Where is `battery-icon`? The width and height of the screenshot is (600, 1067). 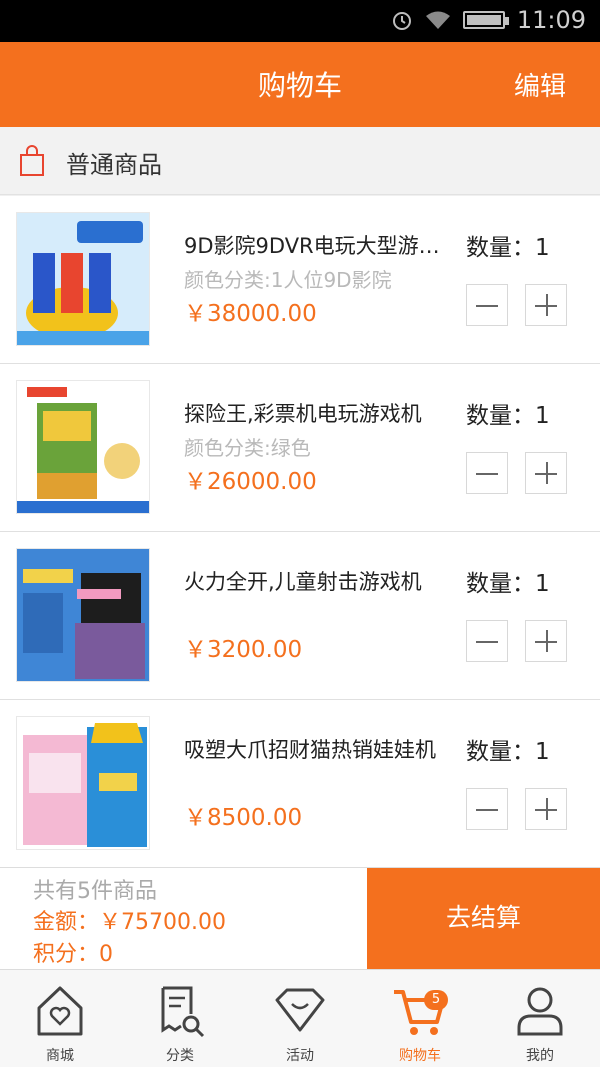
battery-icon is located at coordinates (485, 20).